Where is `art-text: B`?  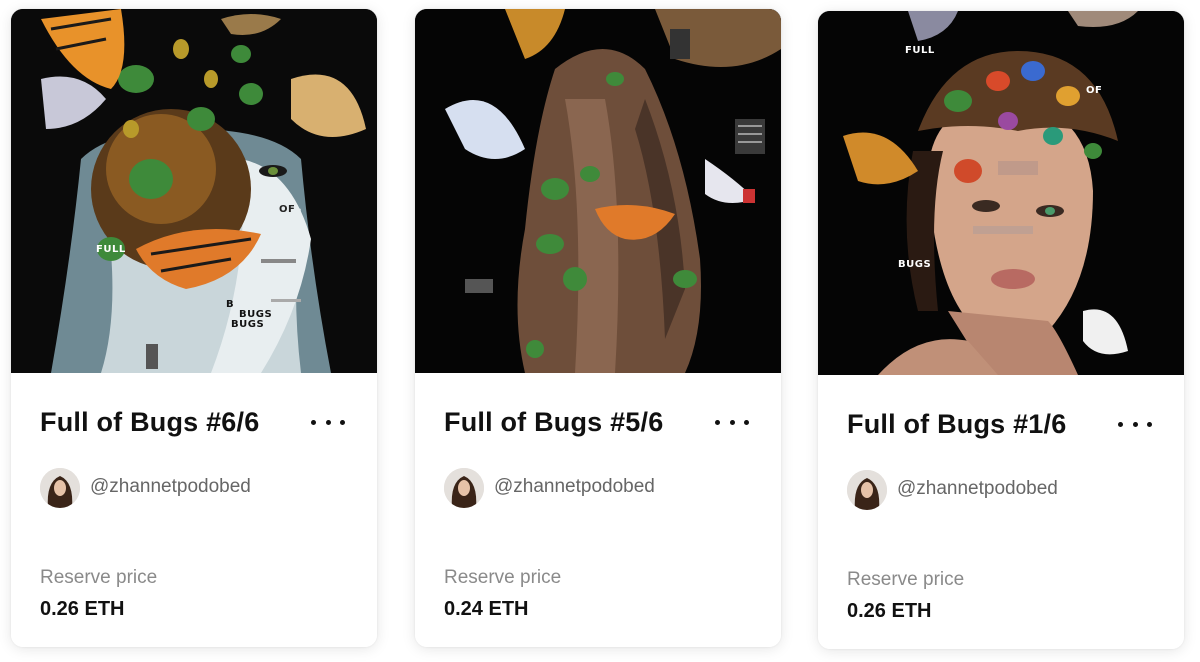
art-text: B is located at coordinates (230, 304).